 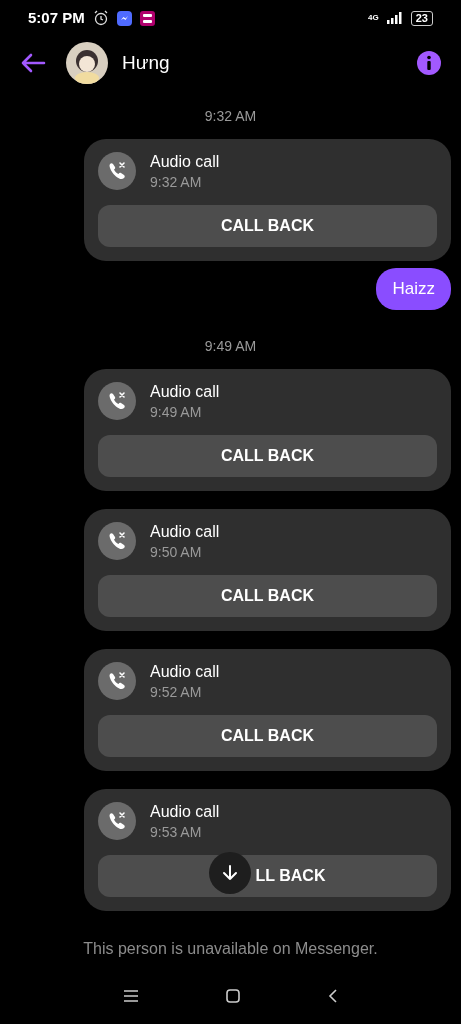 I want to click on network-label: 4G, so click(x=373, y=18).